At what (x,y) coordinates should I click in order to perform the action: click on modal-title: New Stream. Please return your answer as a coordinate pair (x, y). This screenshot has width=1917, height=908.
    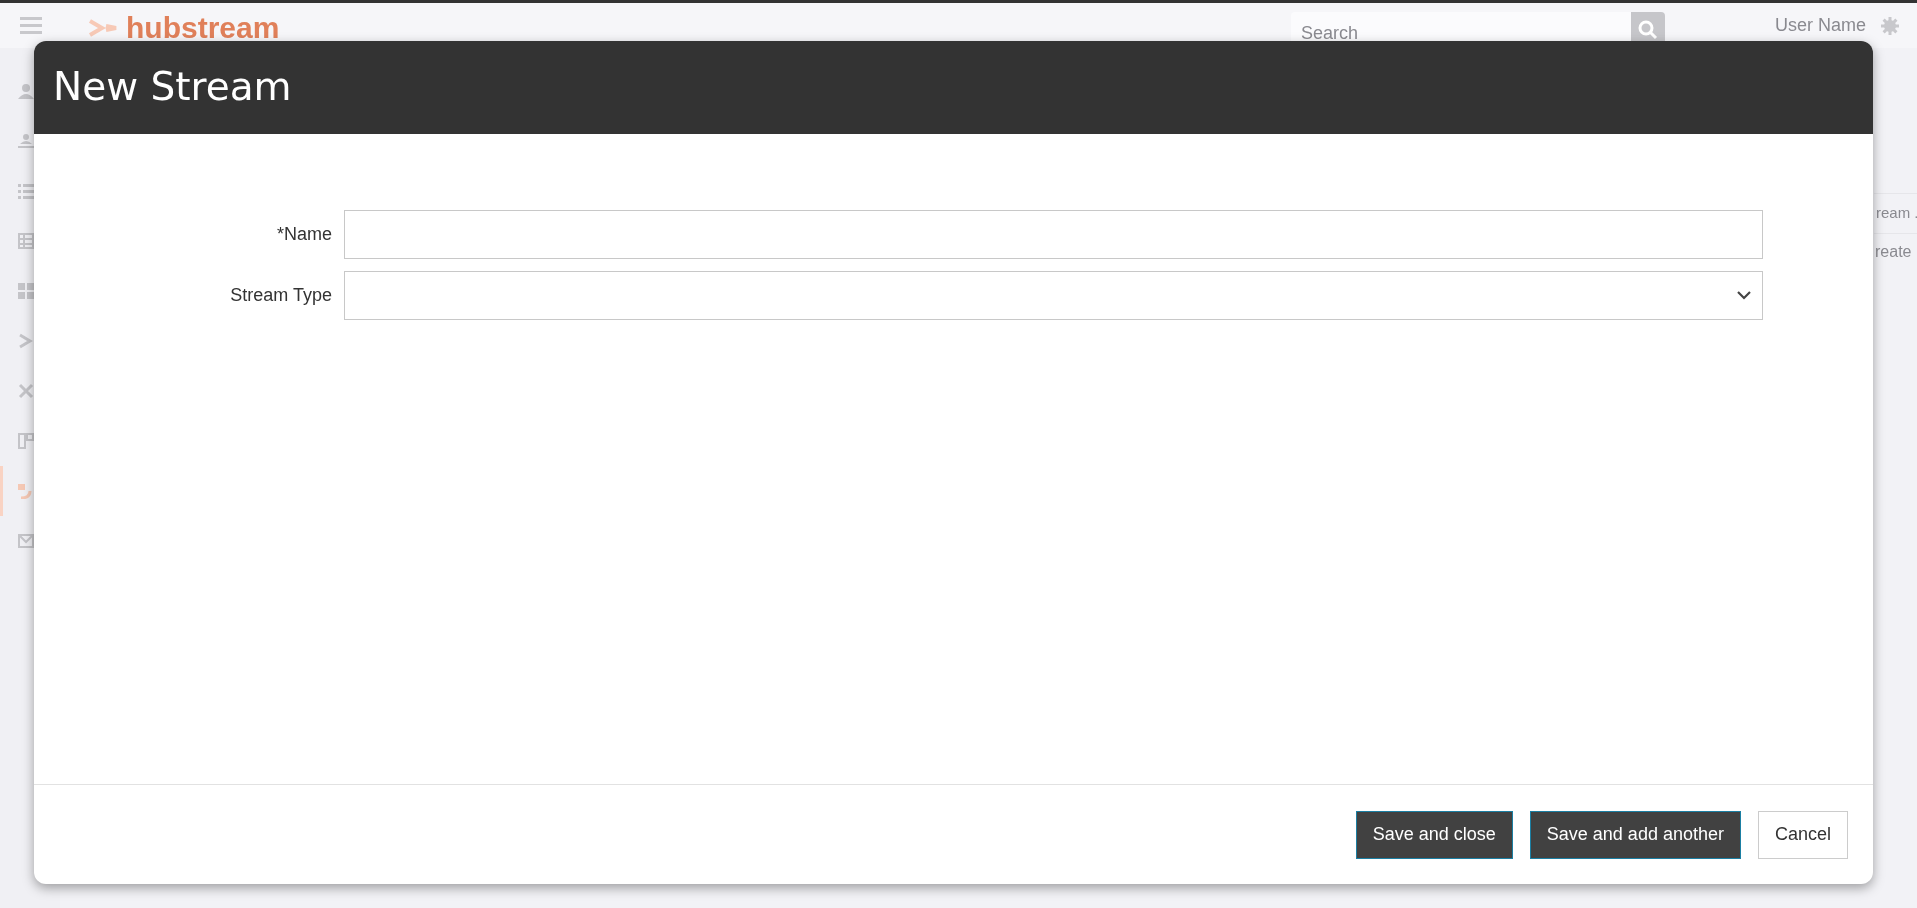
    Looking at the image, I should click on (172, 87).